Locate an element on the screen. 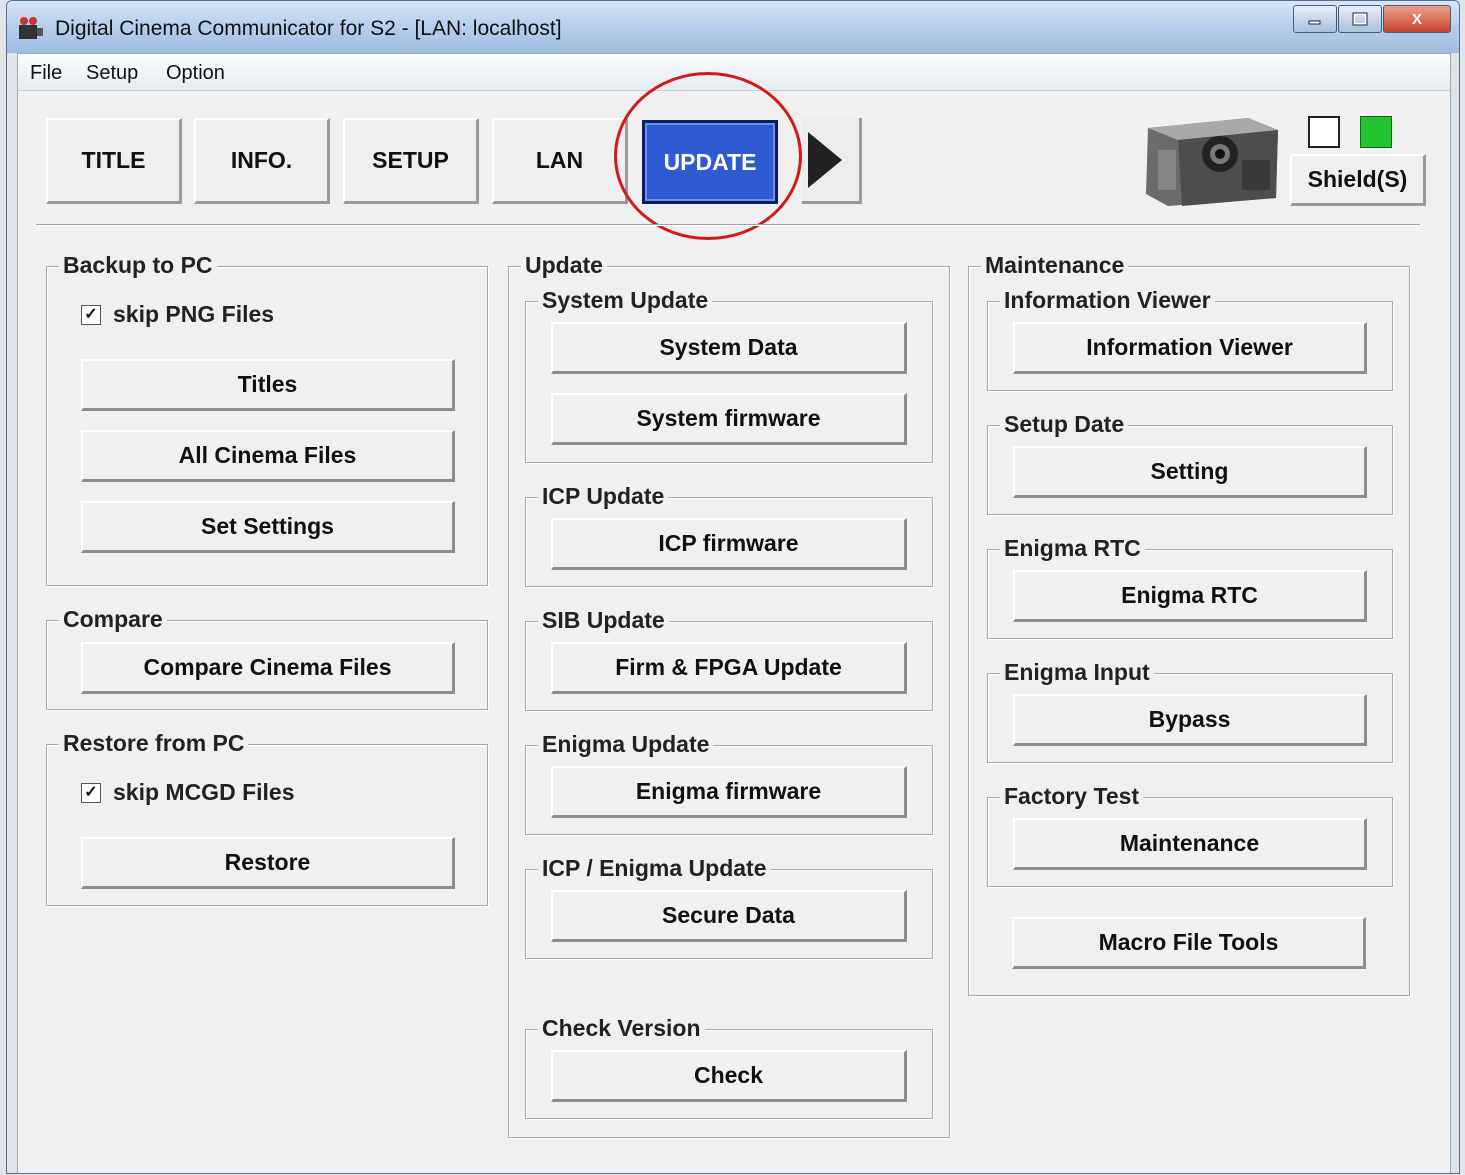 The image size is (1465, 1175). all-cinema-files-button: All Cinema Files is located at coordinates (268, 456).